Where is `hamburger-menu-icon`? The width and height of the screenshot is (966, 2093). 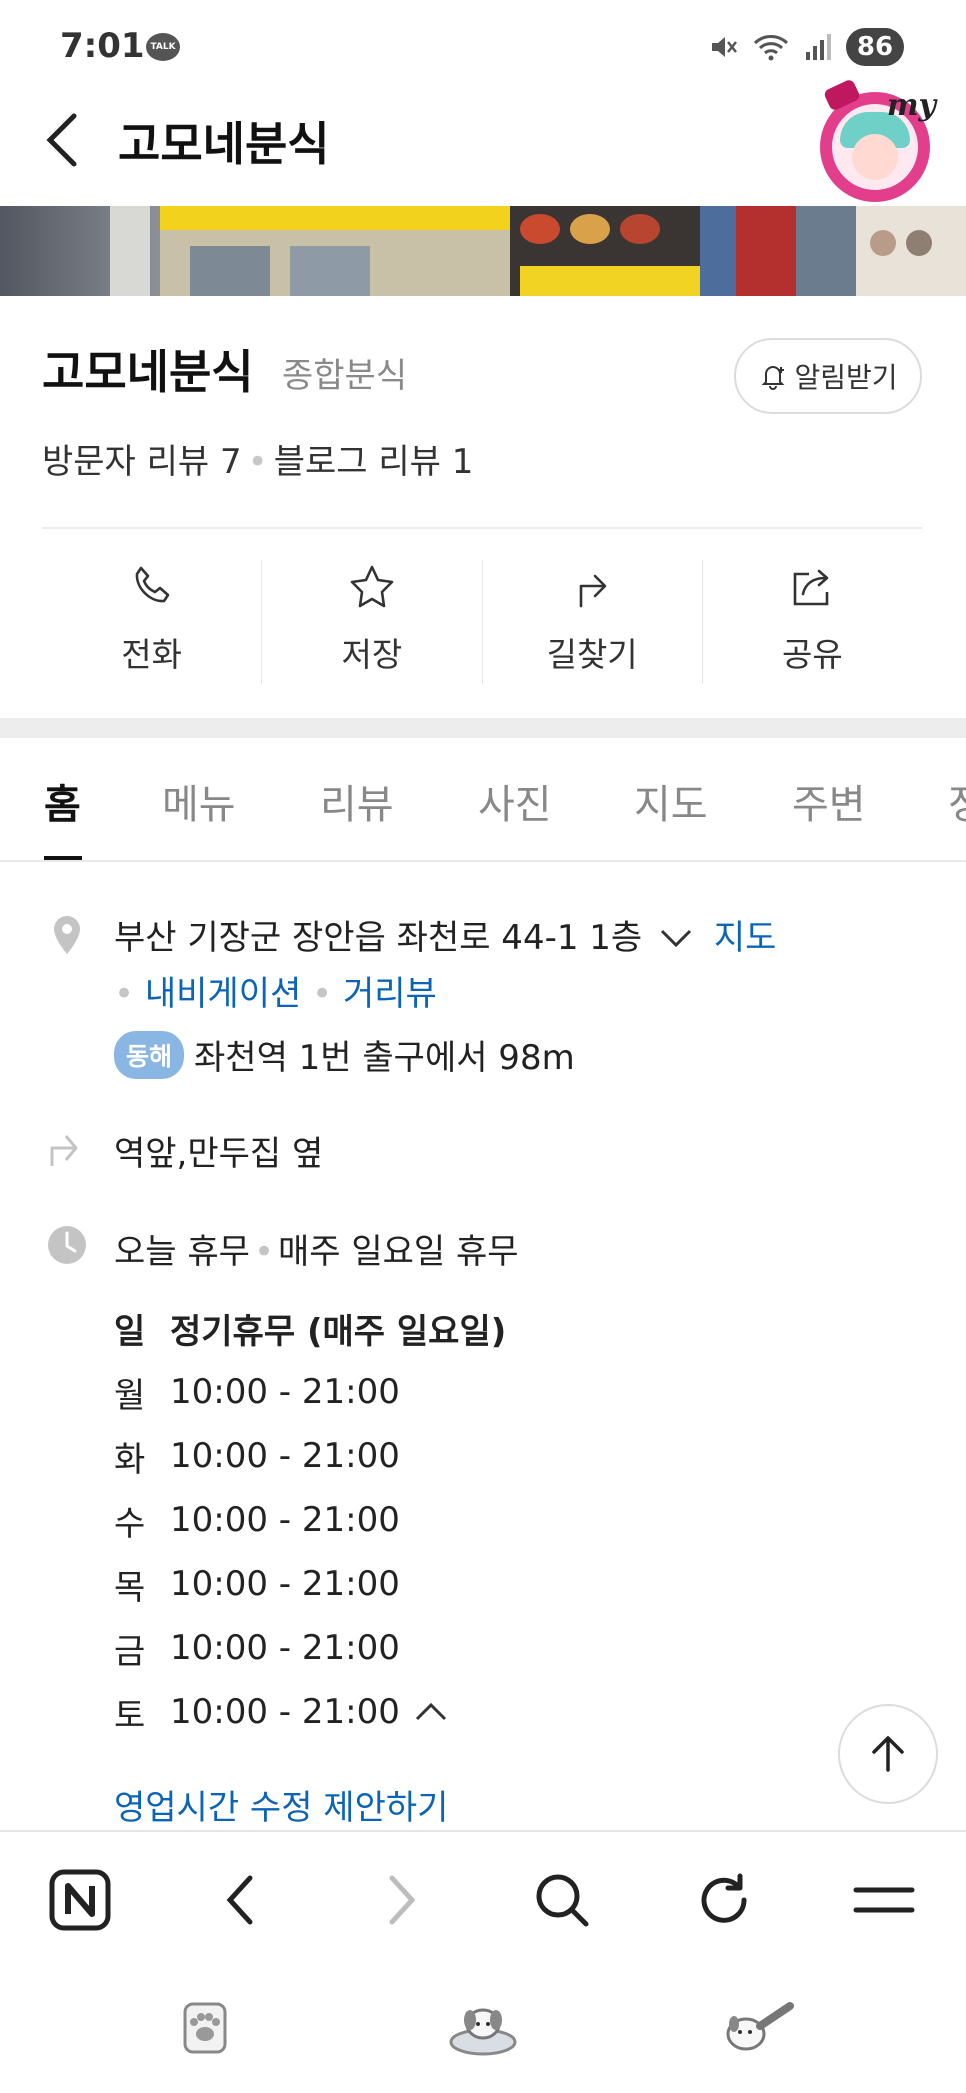 hamburger-menu-icon is located at coordinates (884, 1900).